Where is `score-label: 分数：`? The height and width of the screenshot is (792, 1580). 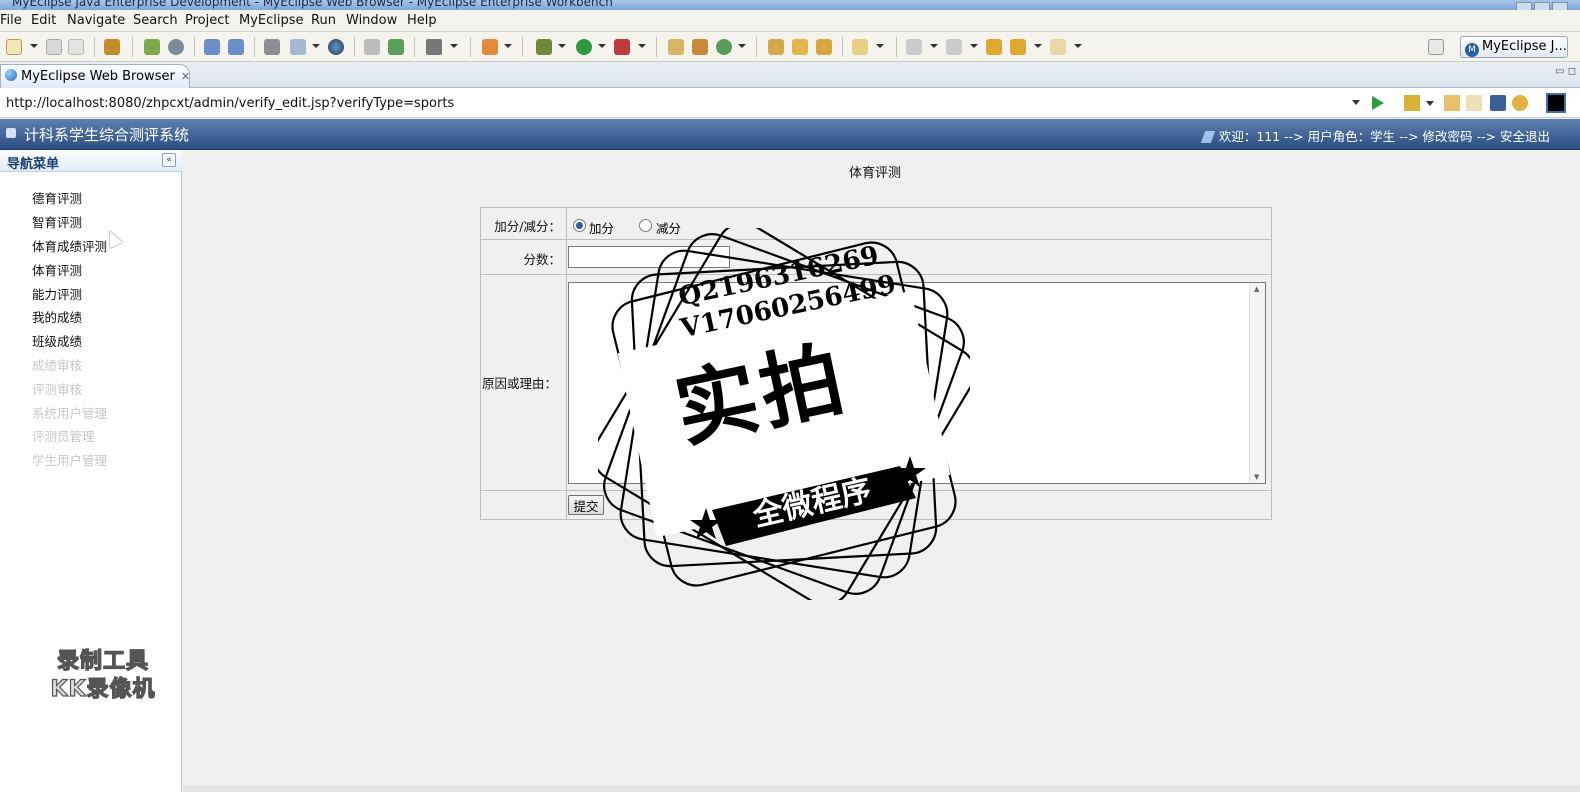 score-label: 分数： is located at coordinates (542, 259).